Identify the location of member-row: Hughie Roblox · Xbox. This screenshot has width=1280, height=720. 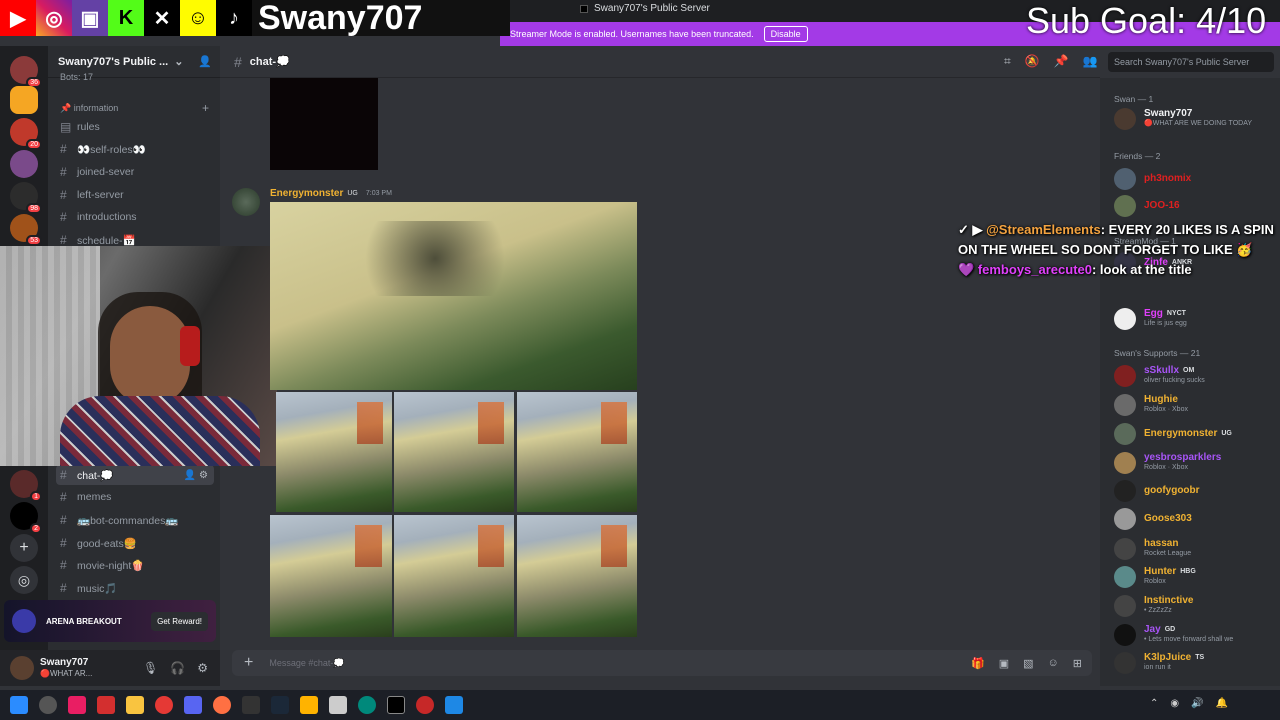
(1195, 405).